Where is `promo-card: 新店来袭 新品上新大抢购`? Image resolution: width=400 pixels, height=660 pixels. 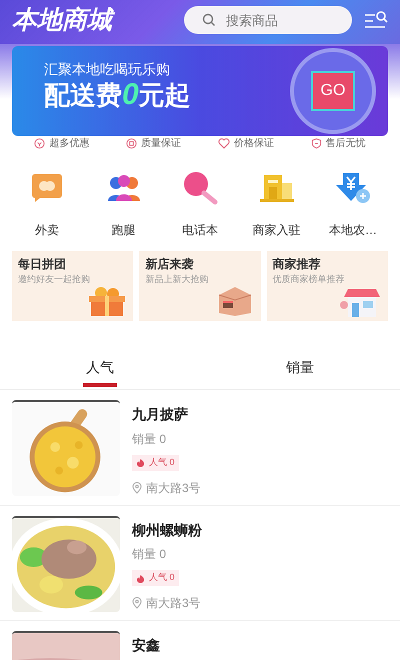 promo-card: 新店来袭 新品上新大抢购 is located at coordinates (200, 286).